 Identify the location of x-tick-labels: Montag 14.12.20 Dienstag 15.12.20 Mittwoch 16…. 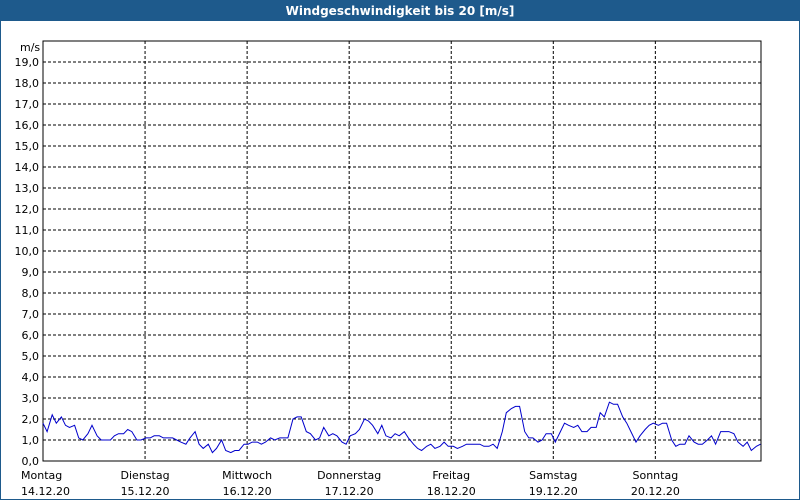
(350, 483).